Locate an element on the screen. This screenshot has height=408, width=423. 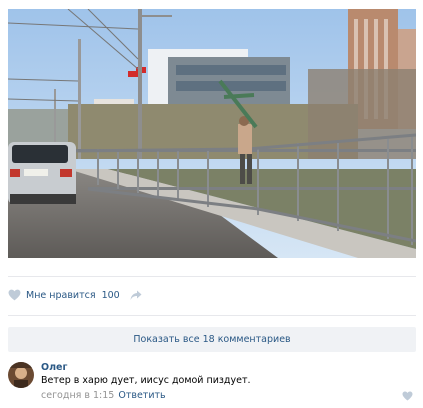
like-count: 100 is located at coordinates (111, 295).